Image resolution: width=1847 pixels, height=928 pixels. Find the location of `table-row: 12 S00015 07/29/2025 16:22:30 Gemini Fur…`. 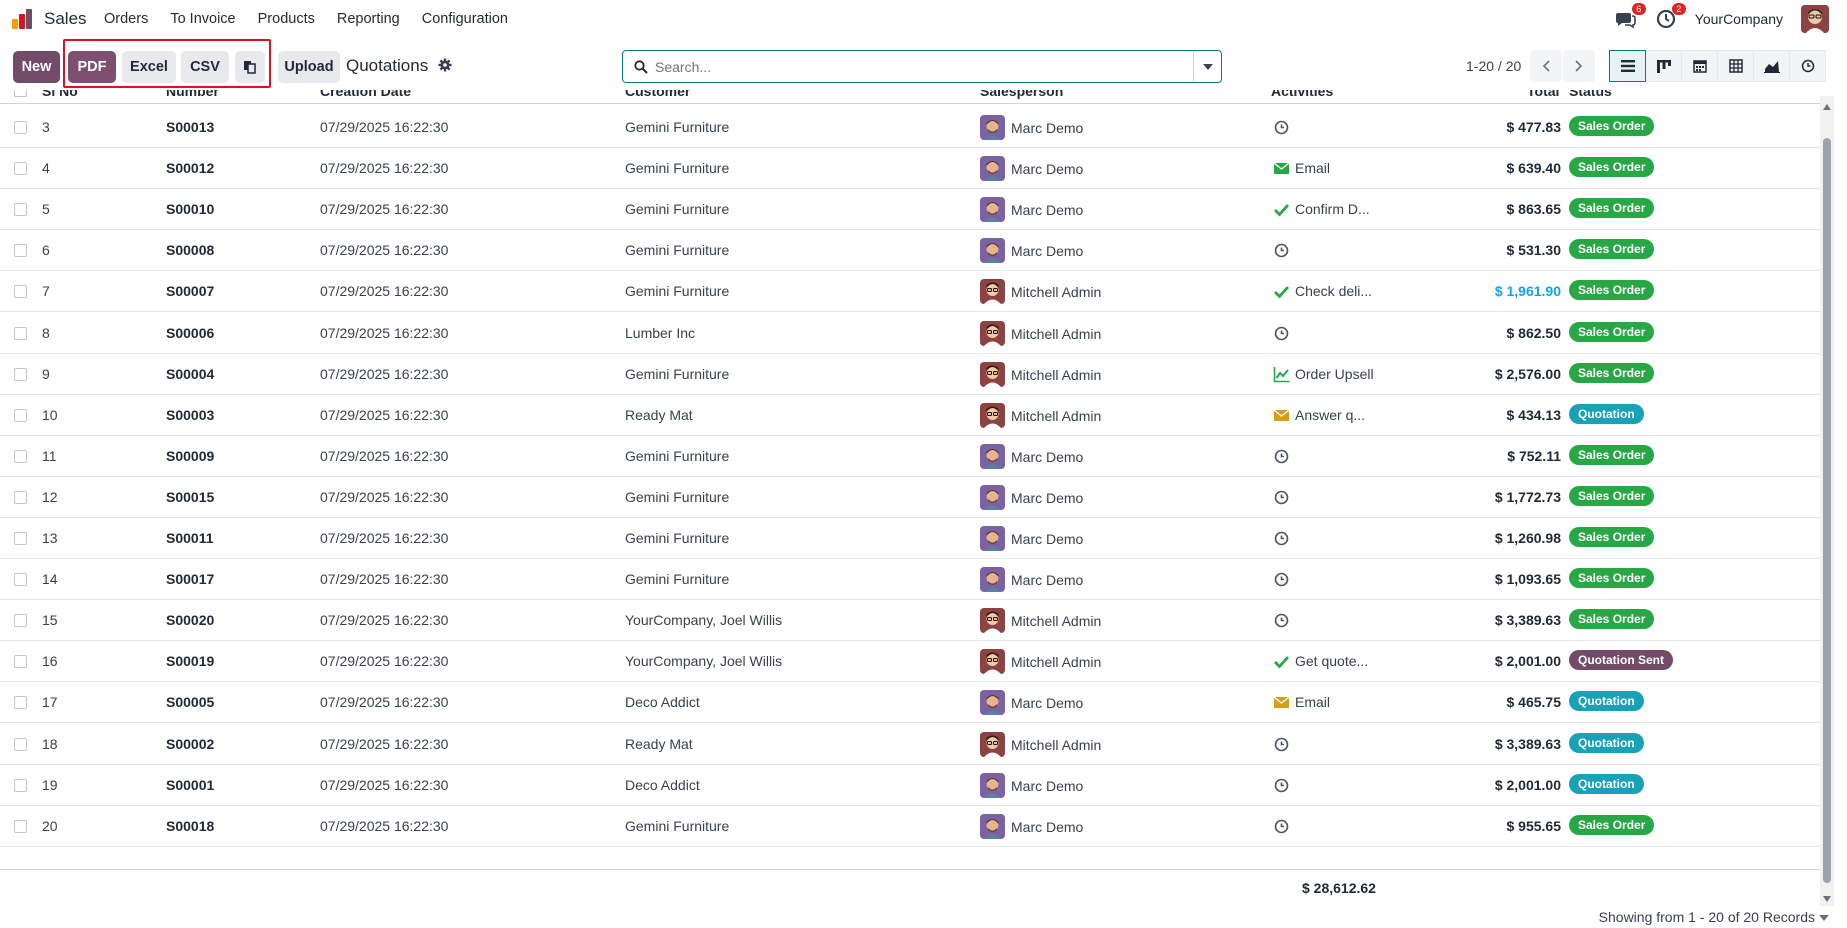

table-row: 12 S00015 07/29/2025 16:22:30 Gemini Fur… is located at coordinates (910, 497).